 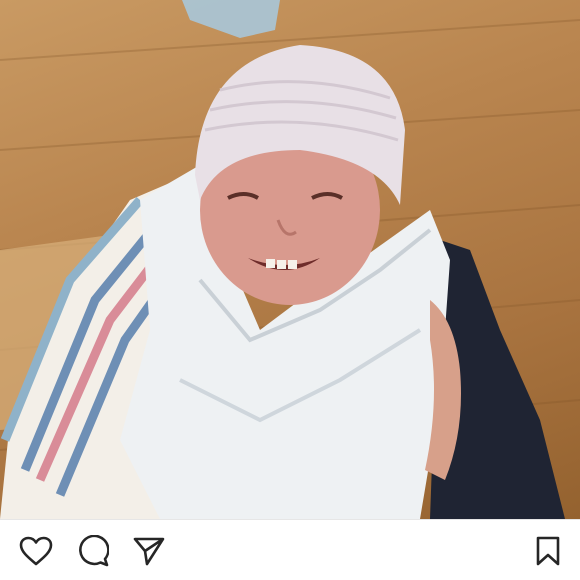 I want to click on share-button, so click(x=149, y=551).